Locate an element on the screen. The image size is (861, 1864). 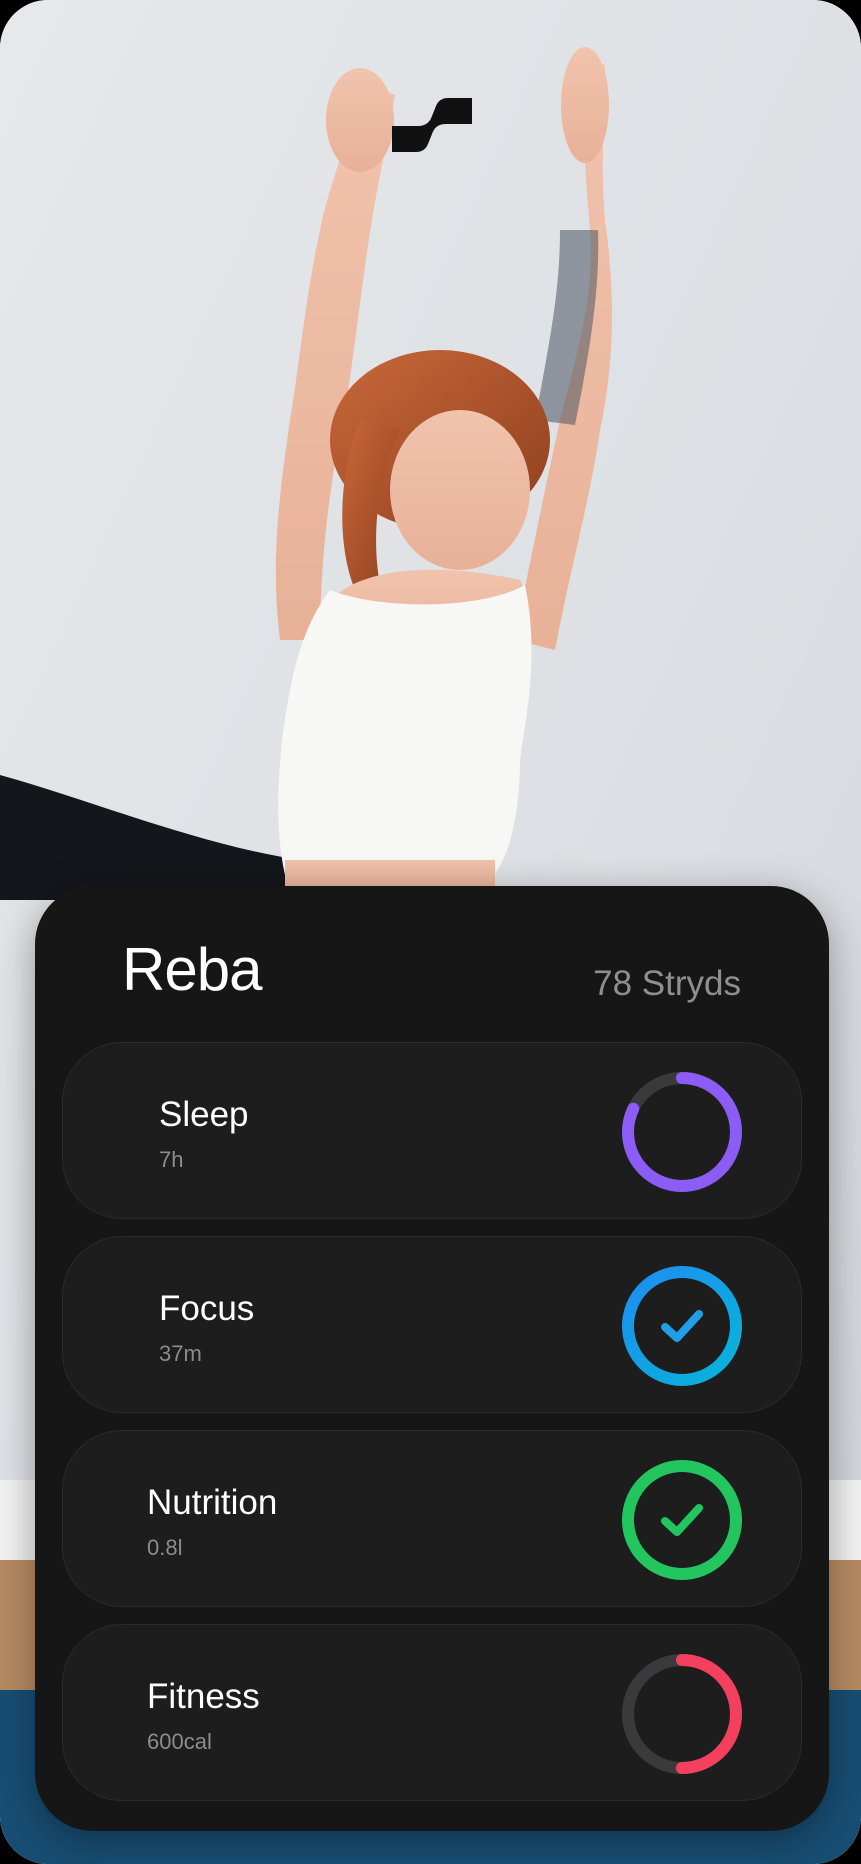
nutrition-complete-ring is located at coordinates (682, 1520).